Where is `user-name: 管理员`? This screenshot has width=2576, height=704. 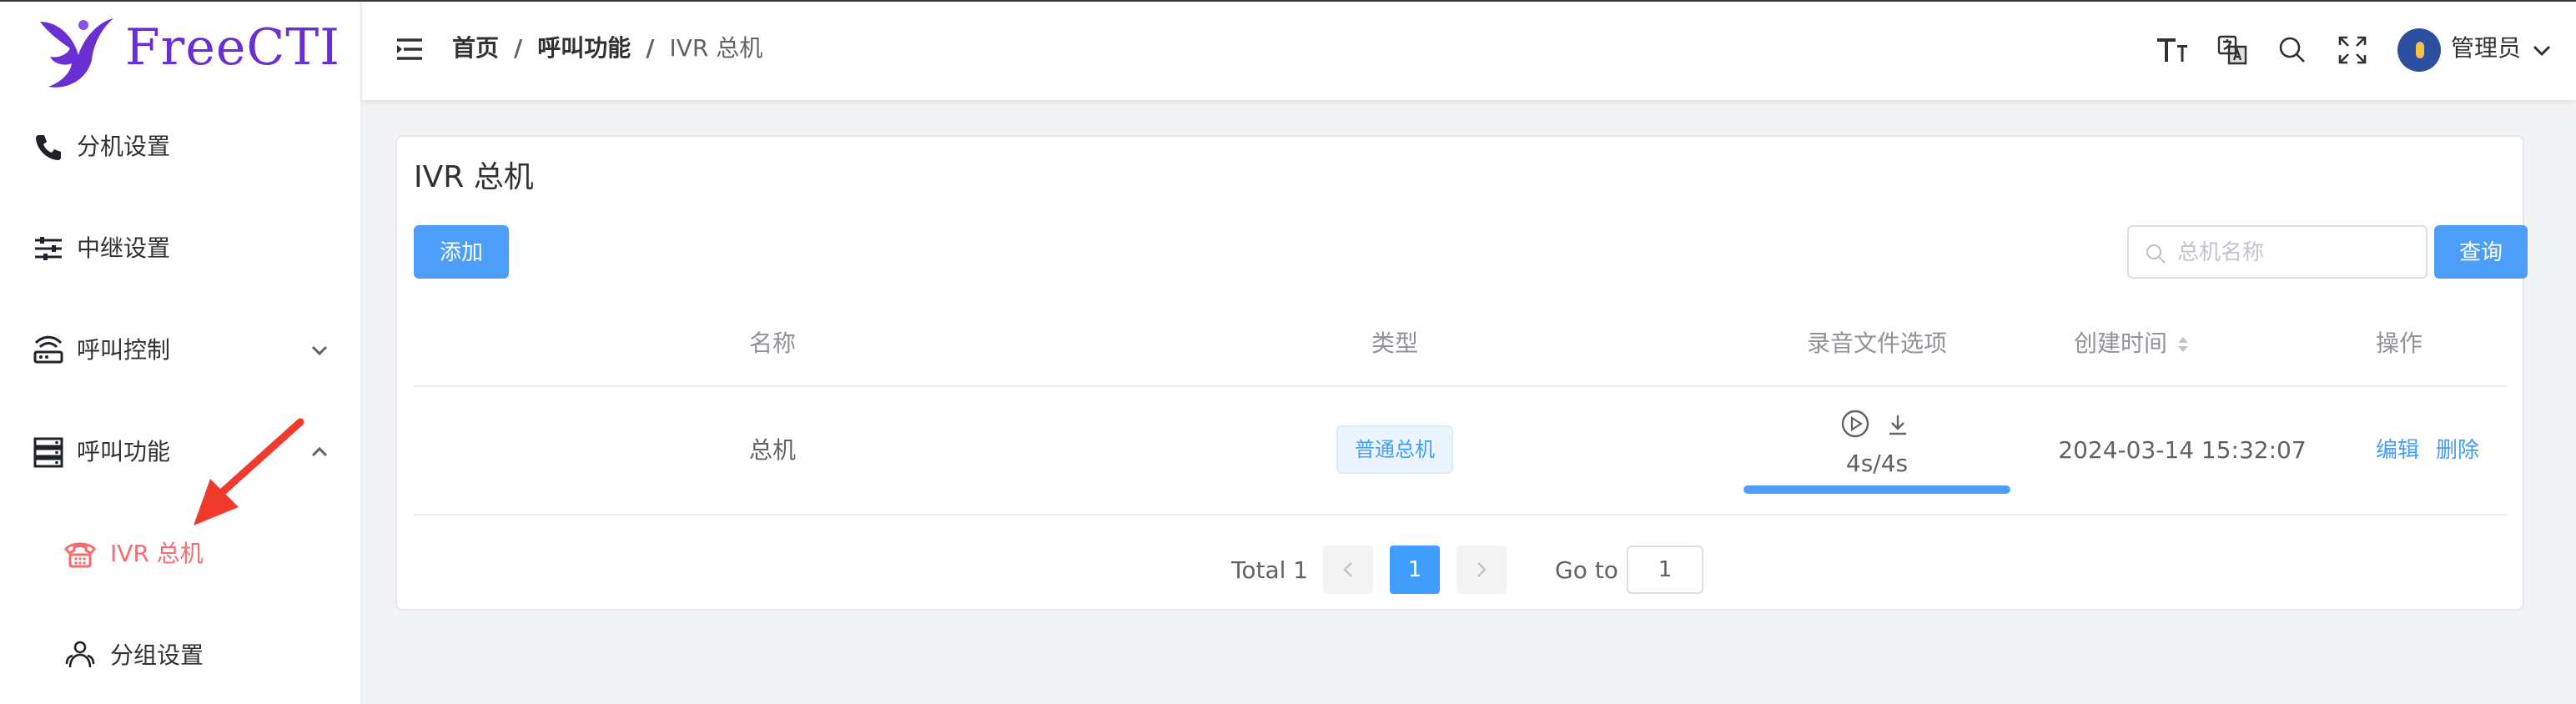 user-name: 管理员 is located at coordinates (2486, 48).